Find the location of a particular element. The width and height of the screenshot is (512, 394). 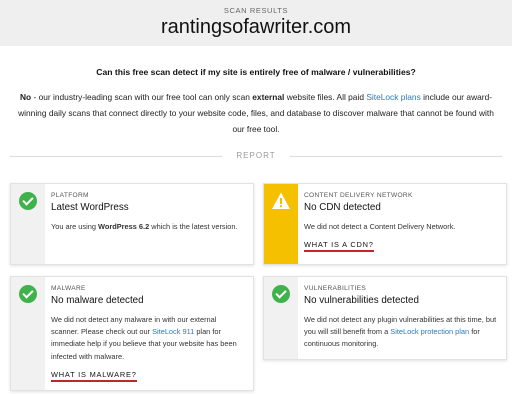

scan-results-kicker: SCAN RESULTS is located at coordinates (256, 10).